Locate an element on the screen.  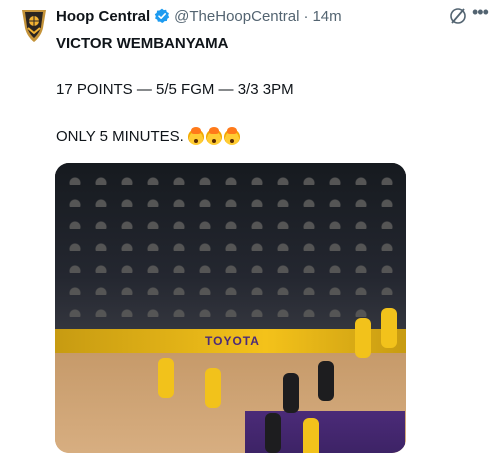
avatar is located at coordinates (34, 26).